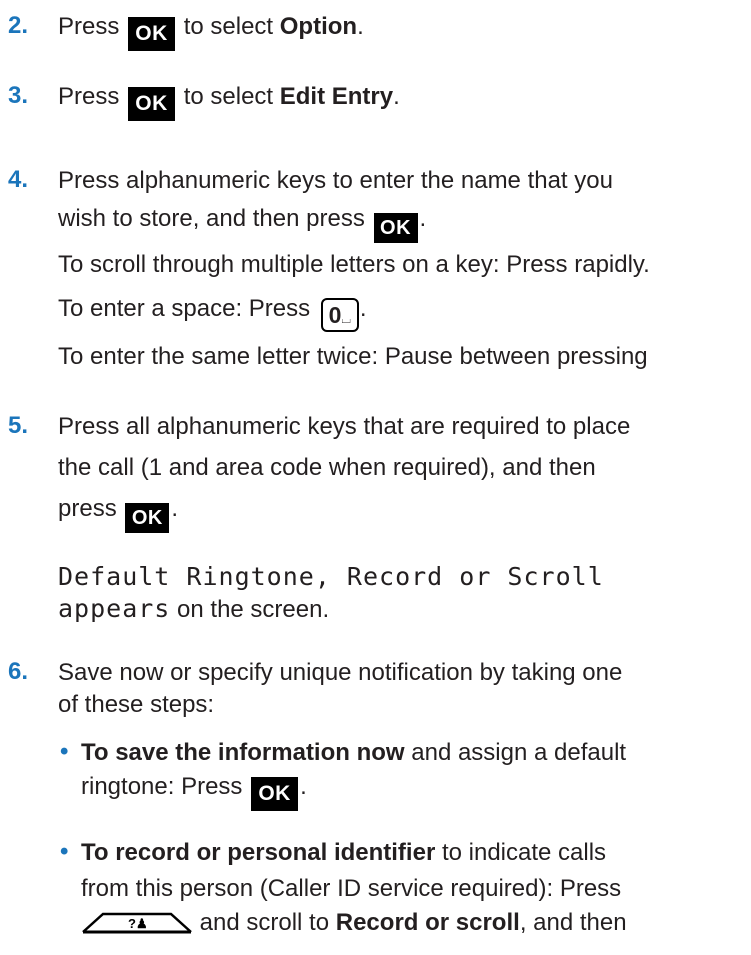 This screenshot has height=955, width=751. I want to click on phonebook-softkey-icon: ?♟, so click(137, 926).